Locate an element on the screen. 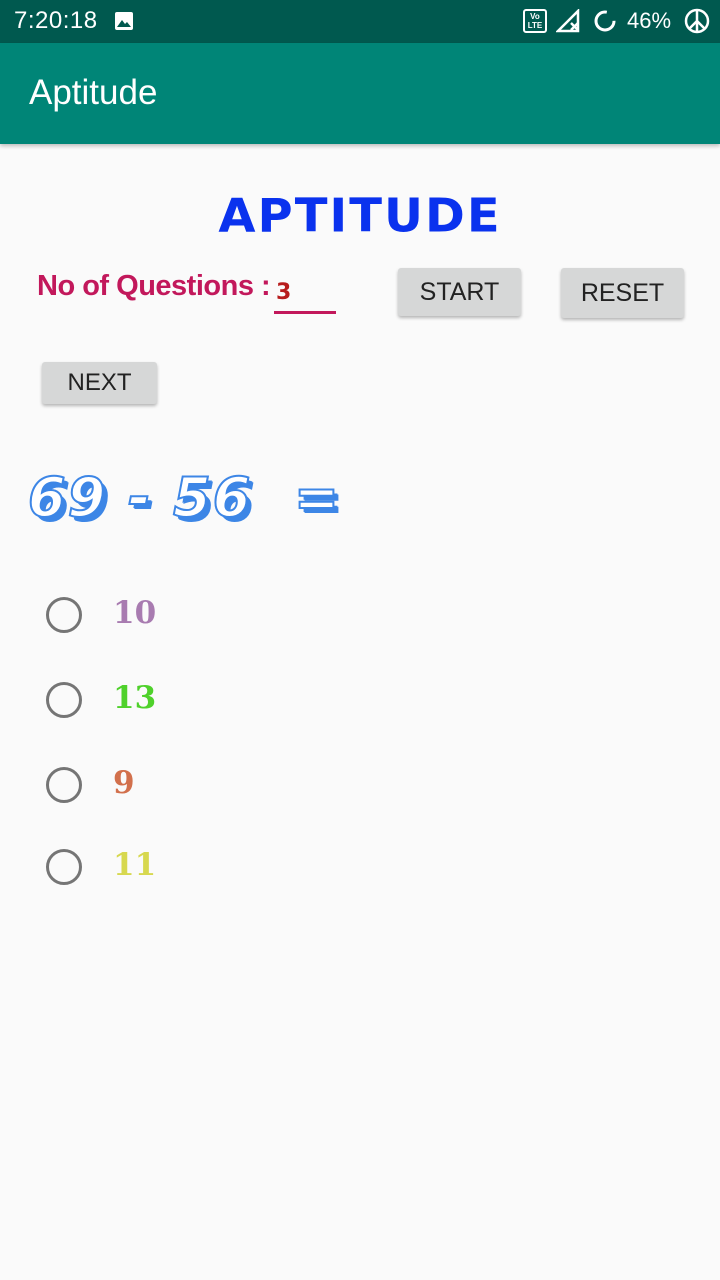  peace-icon is located at coordinates (697, 23).